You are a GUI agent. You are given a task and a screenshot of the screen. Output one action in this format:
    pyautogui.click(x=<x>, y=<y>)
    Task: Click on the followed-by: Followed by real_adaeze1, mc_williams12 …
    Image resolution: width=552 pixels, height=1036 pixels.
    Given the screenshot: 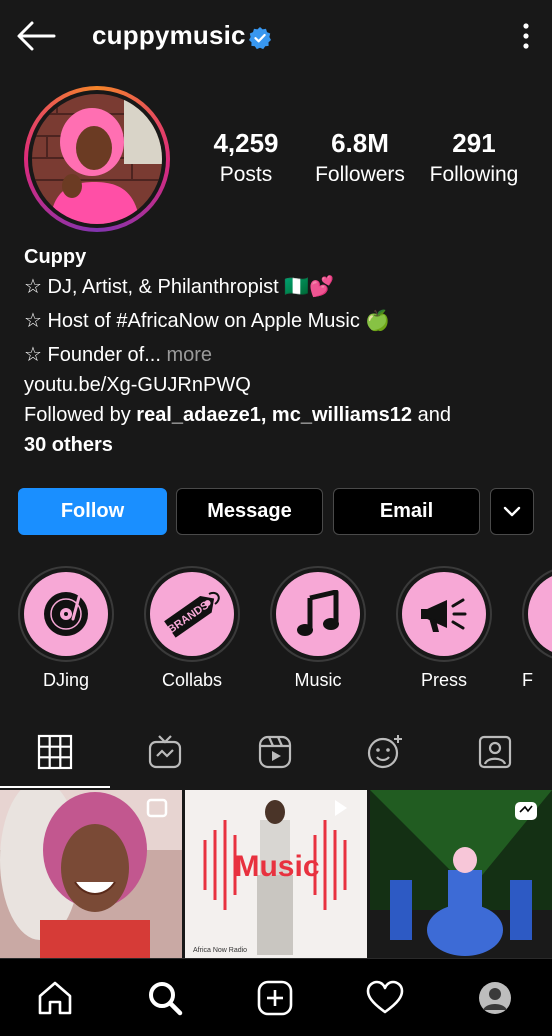 What is the action you would take?
    pyautogui.click(x=237, y=415)
    